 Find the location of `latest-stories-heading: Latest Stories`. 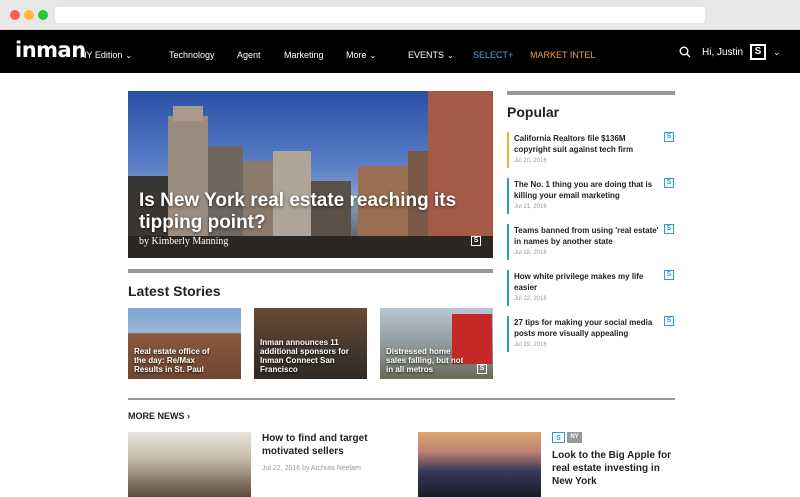

latest-stories-heading: Latest Stories is located at coordinates (174, 291).